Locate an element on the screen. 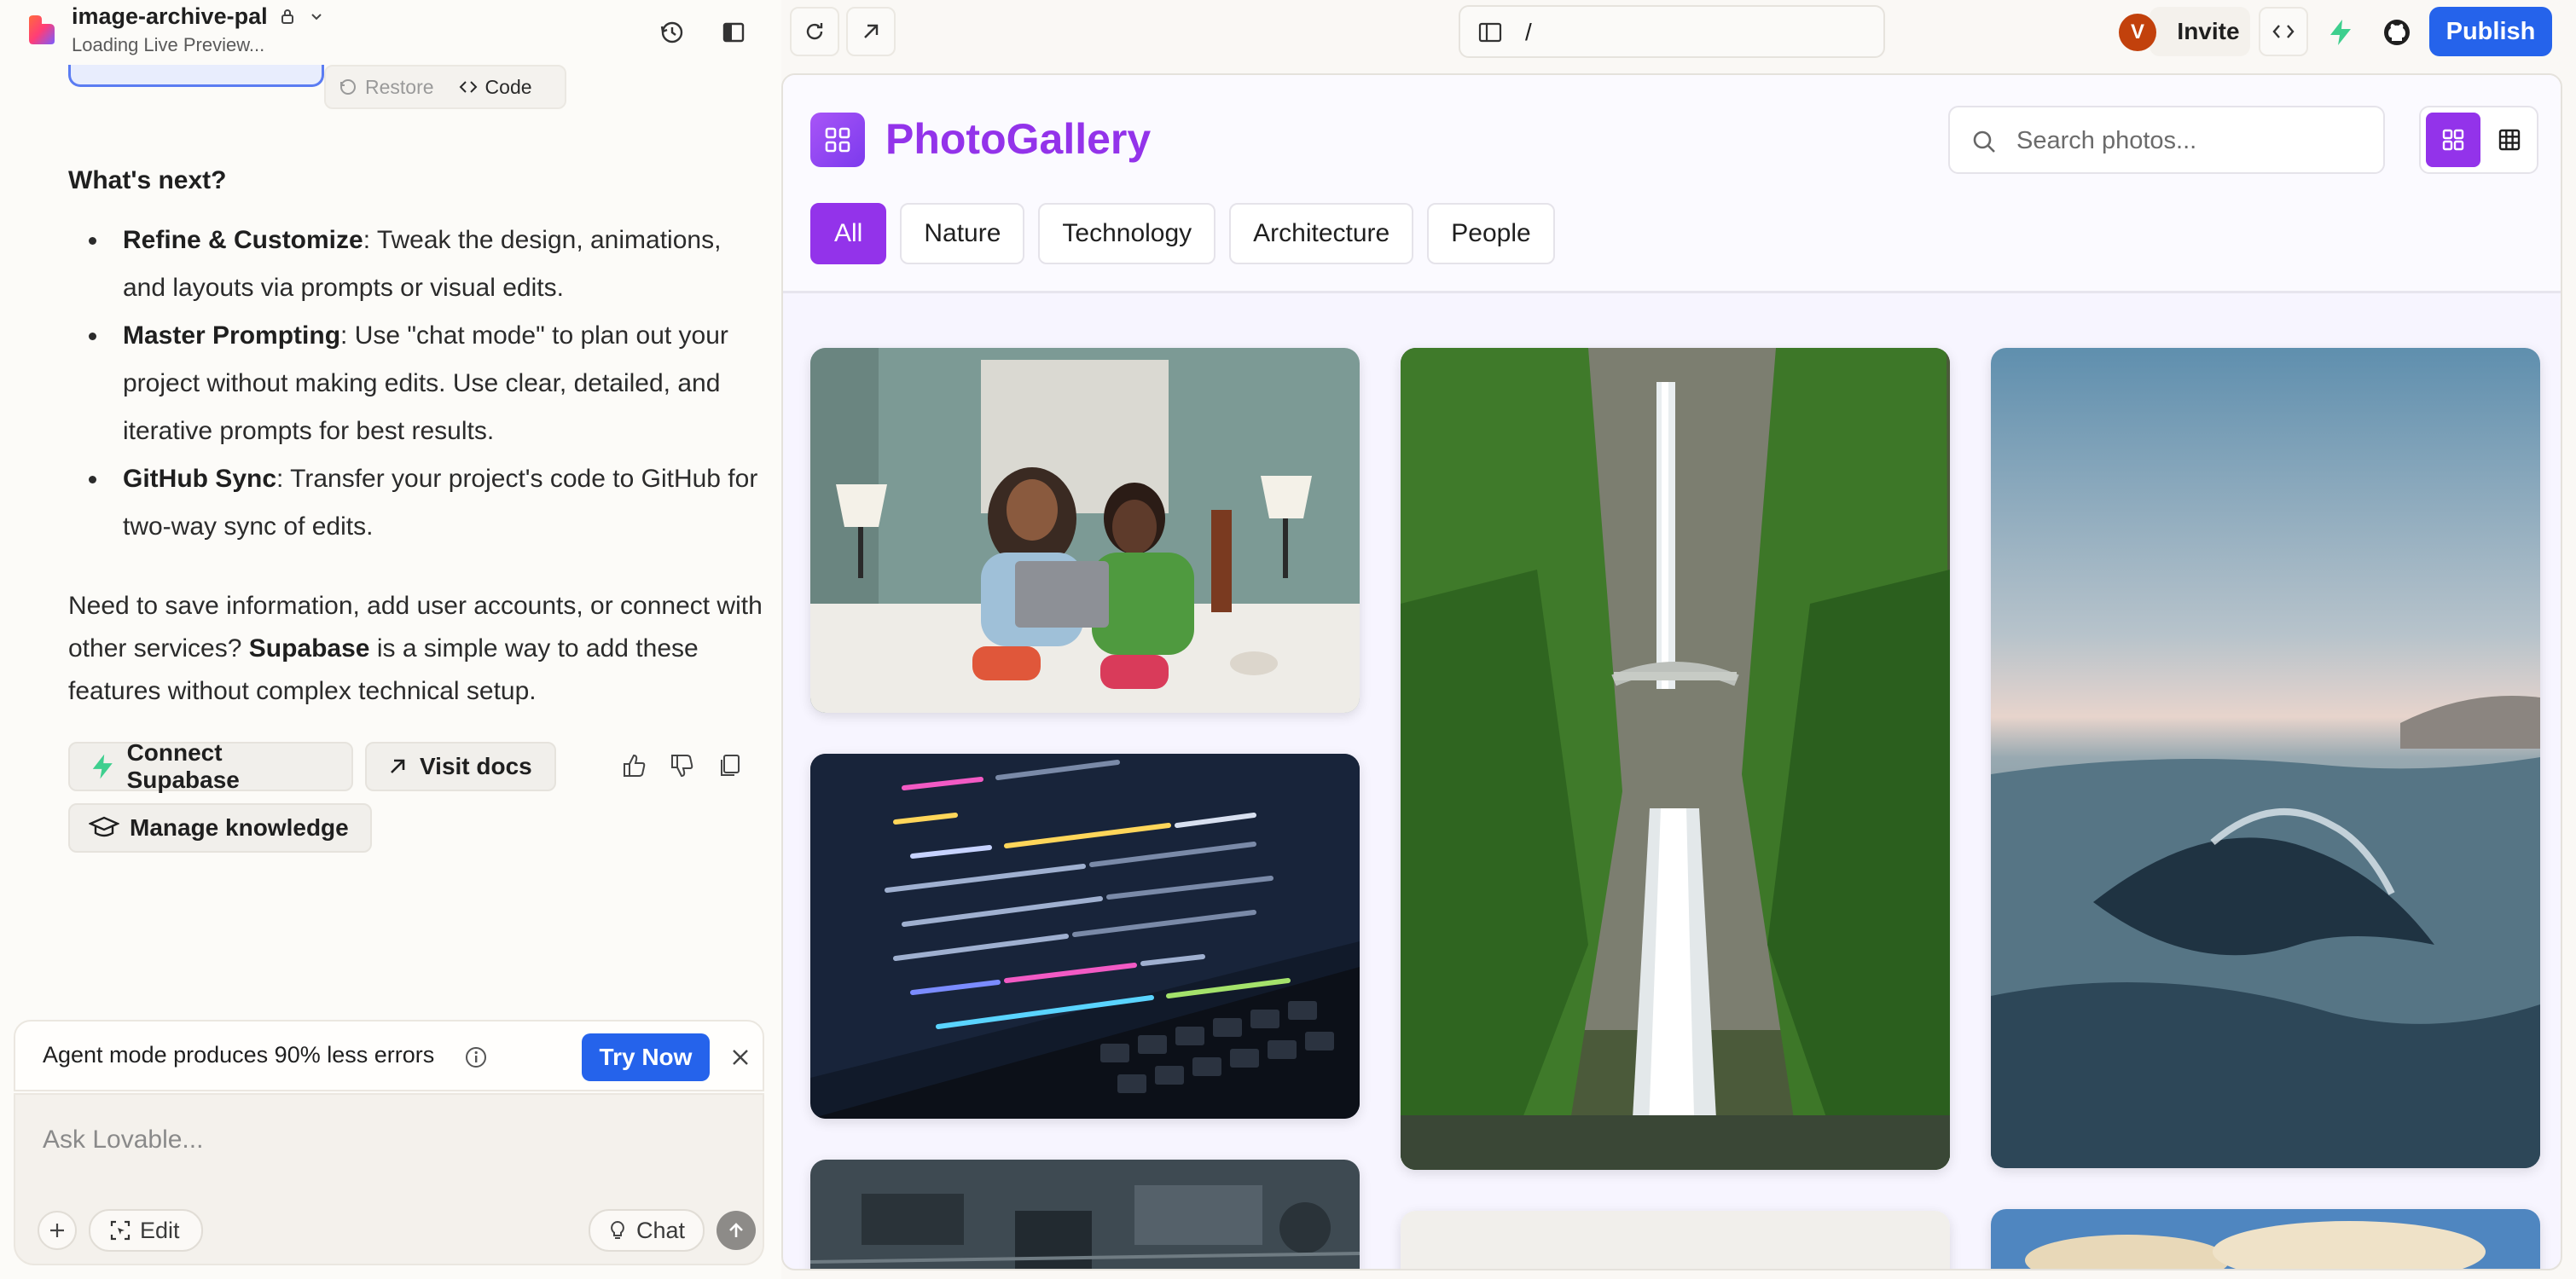 The width and height of the screenshot is (2576, 1279). search-input is located at coordinates (2195, 141).